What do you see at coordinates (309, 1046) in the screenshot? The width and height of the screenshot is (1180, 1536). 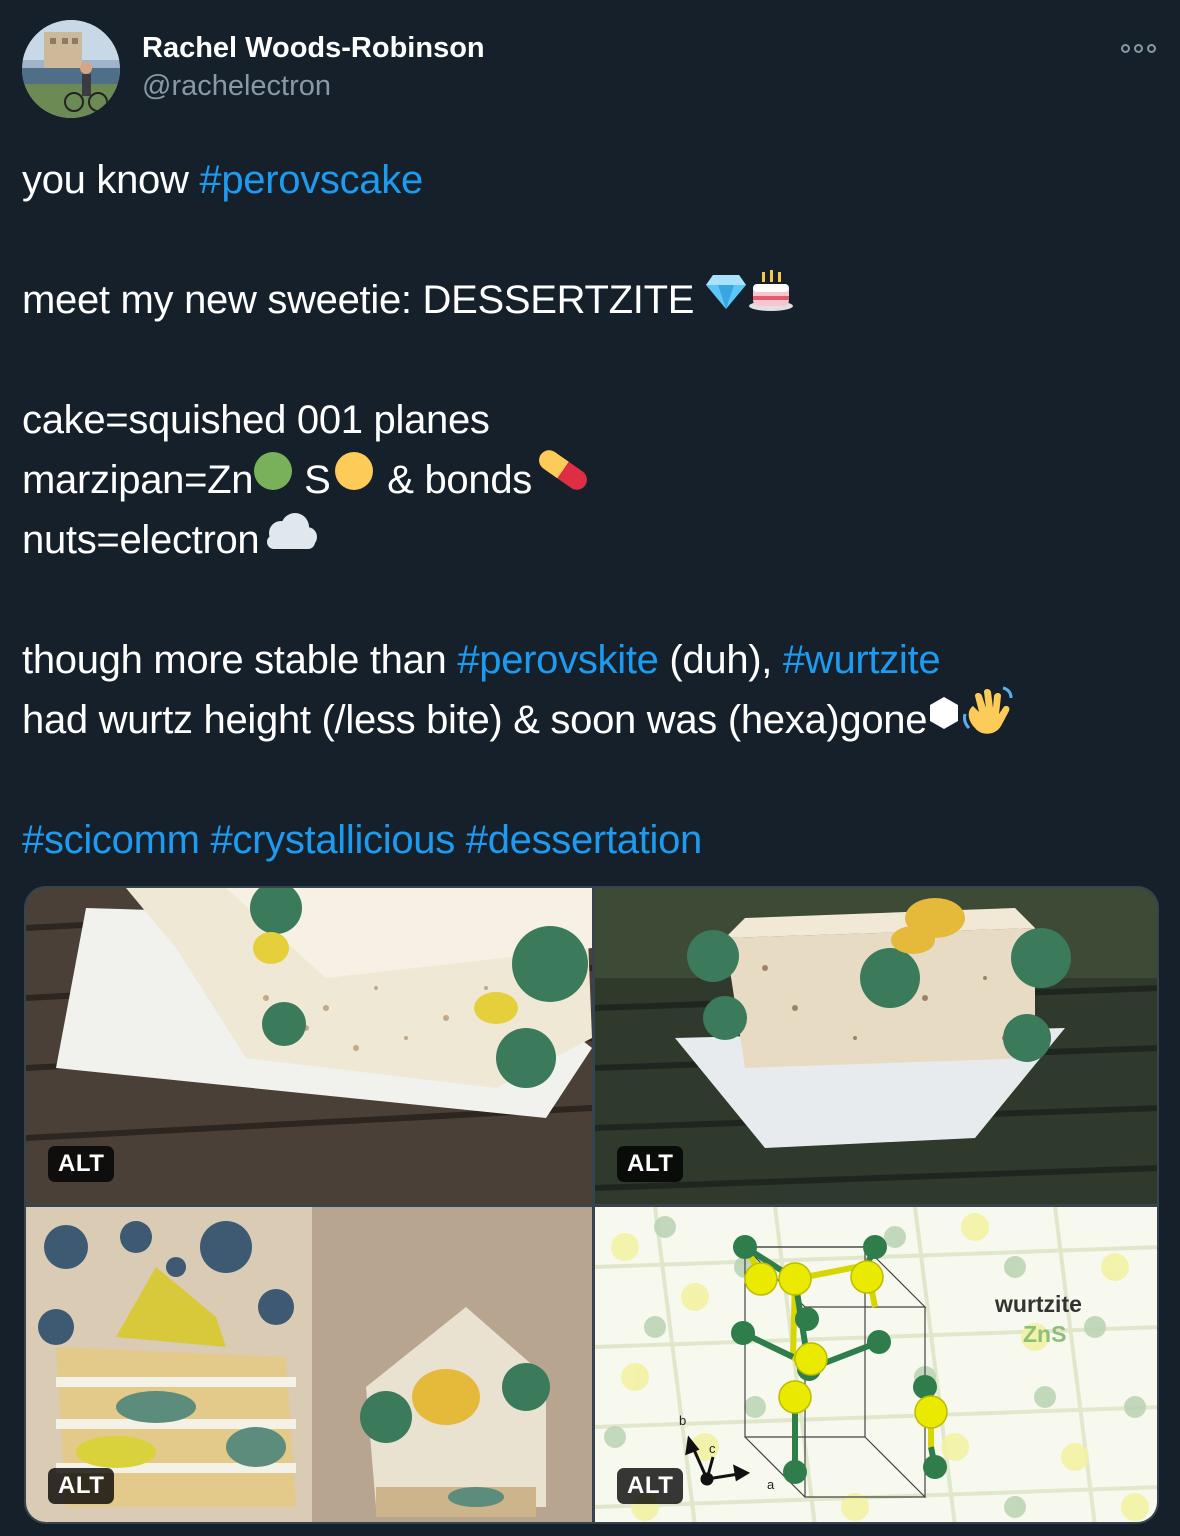 I see `photo-cake-closeup: ALT` at bounding box center [309, 1046].